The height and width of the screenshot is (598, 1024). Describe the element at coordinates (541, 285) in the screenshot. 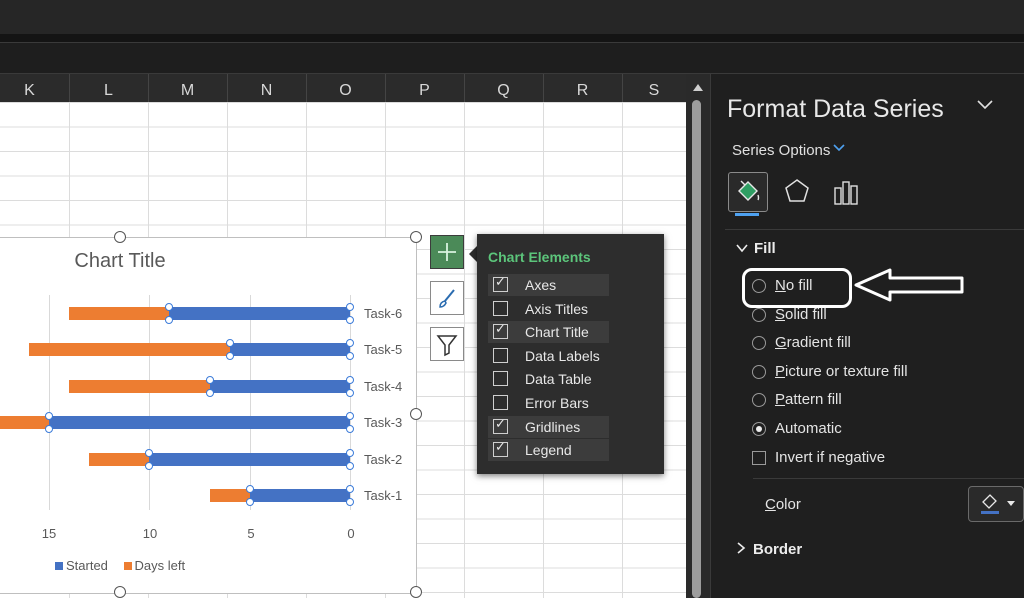

I see `chart-element-label: Axes` at that location.